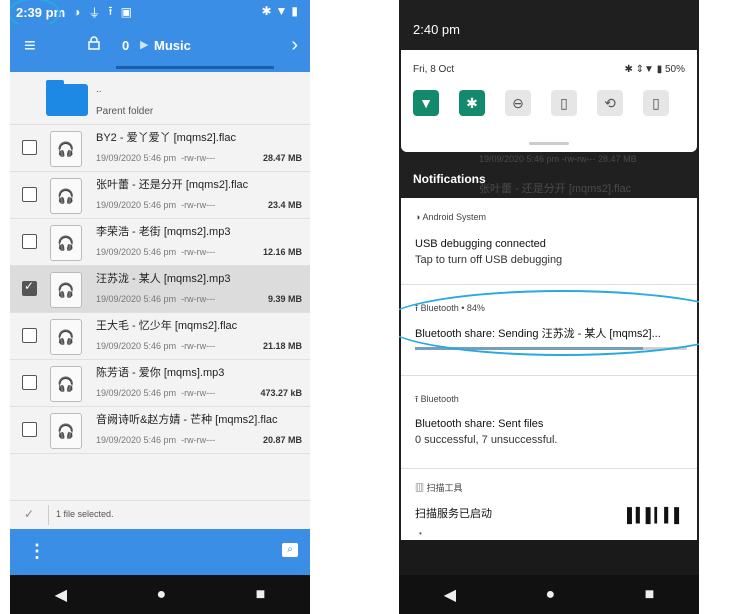  What do you see at coordinates (77, 12) in the screenshot?
I see `android-debug-icon: ◑` at bounding box center [77, 12].